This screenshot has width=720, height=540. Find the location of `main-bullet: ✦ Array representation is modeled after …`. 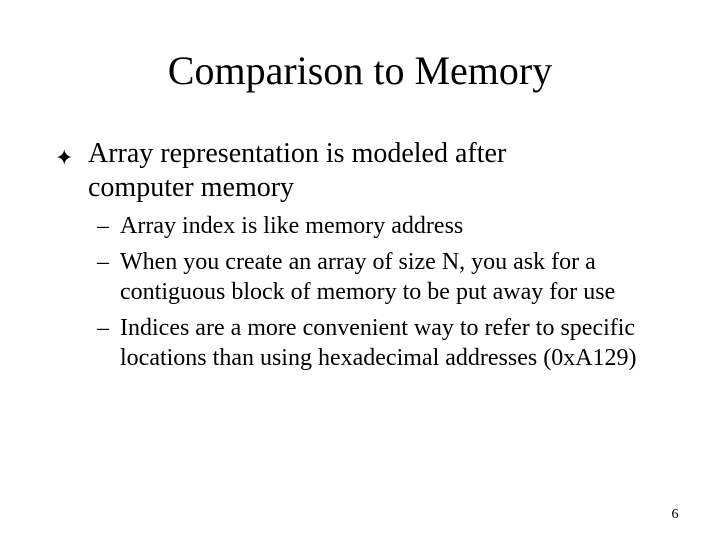

main-bullet: ✦ Array representation is modeled after … is located at coordinates (335, 171).